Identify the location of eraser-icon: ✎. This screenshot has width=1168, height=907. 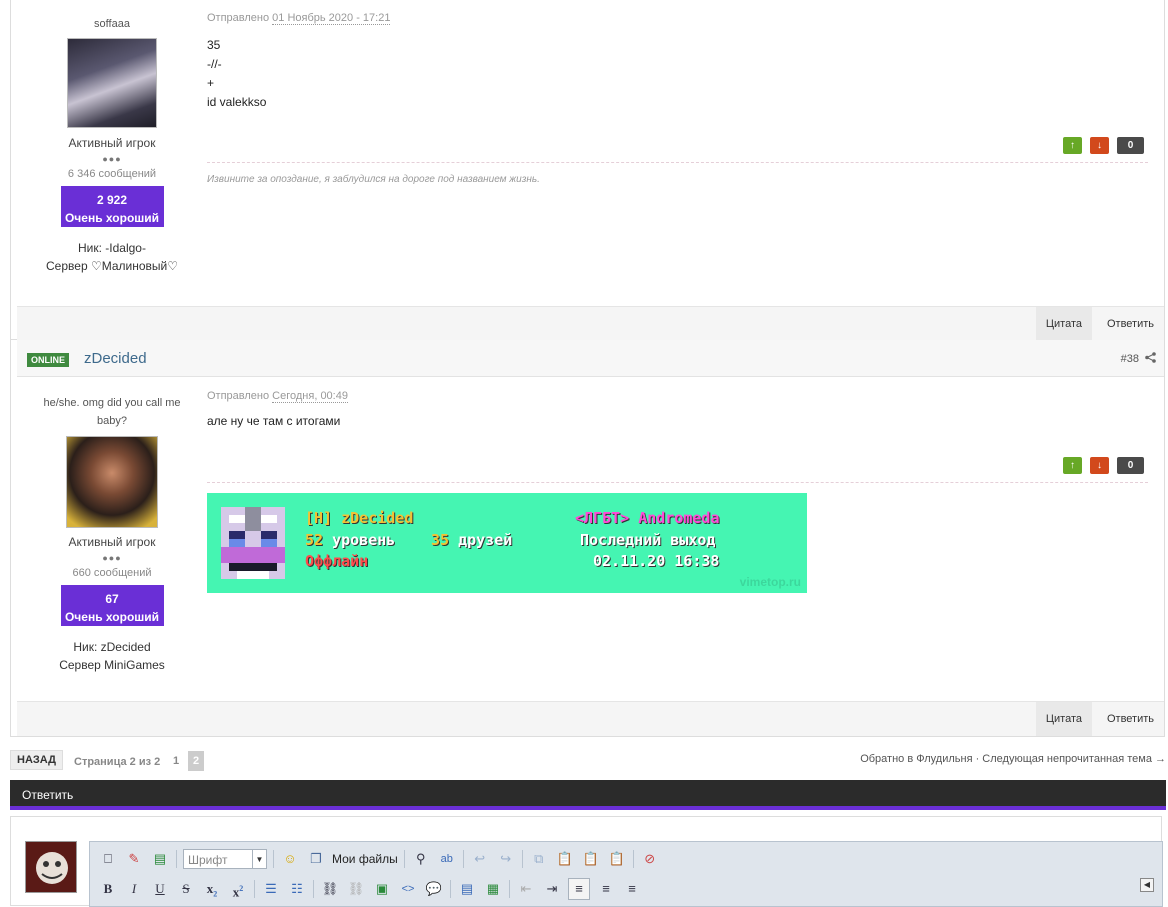
(134, 859).